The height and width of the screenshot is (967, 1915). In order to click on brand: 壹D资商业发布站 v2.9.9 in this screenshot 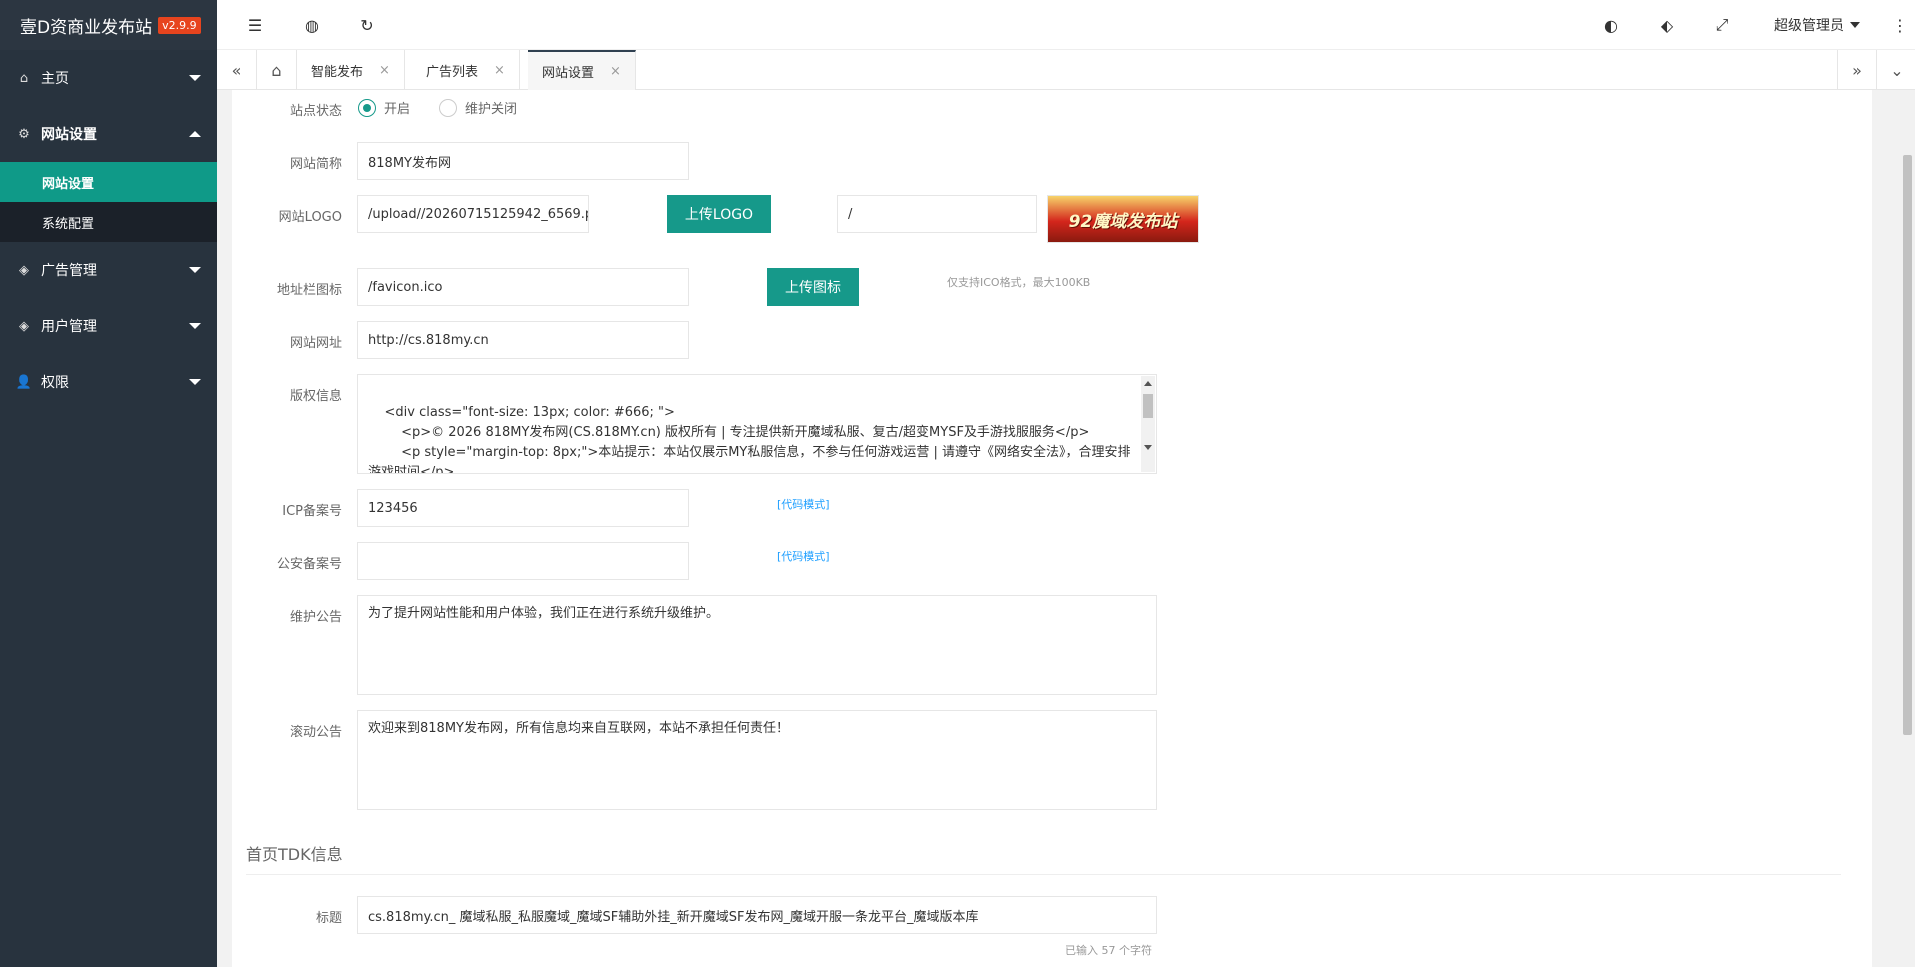, I will do `click(108, 25)`.